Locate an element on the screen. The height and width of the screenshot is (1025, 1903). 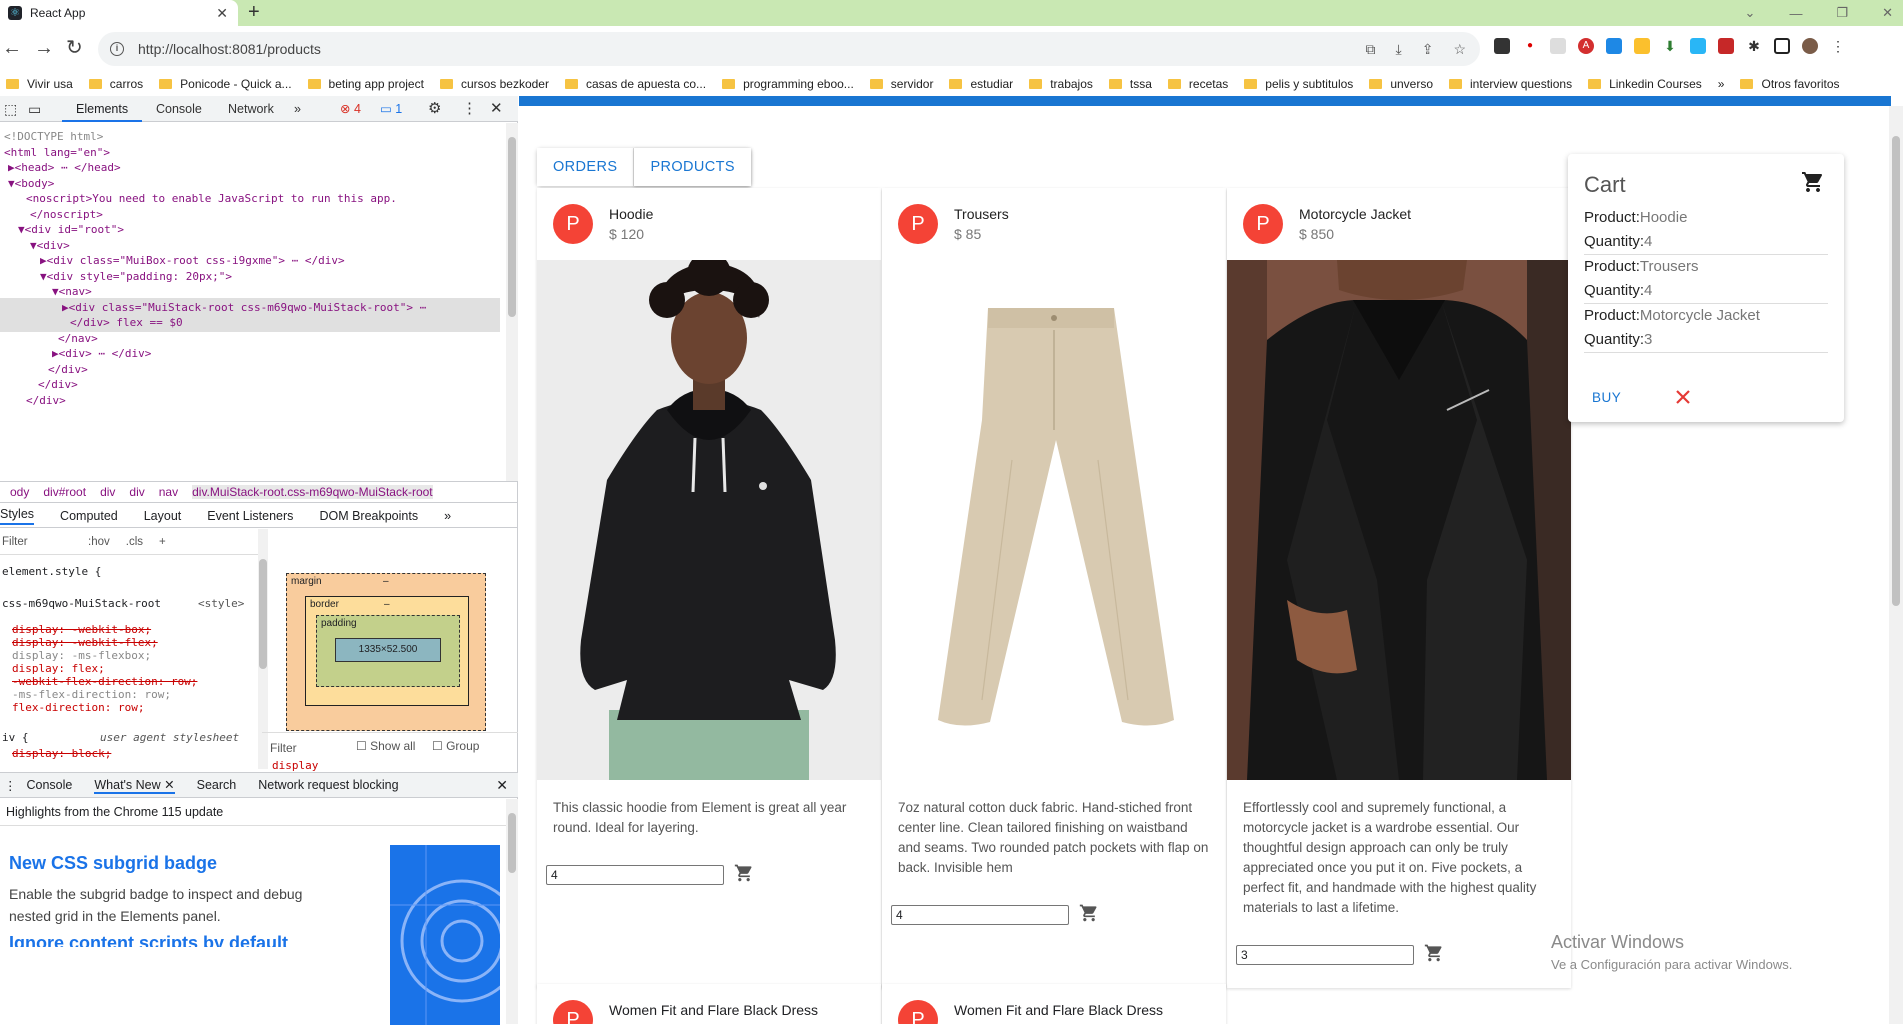
drawer-scrollbar is located at coordinates (512, 911).